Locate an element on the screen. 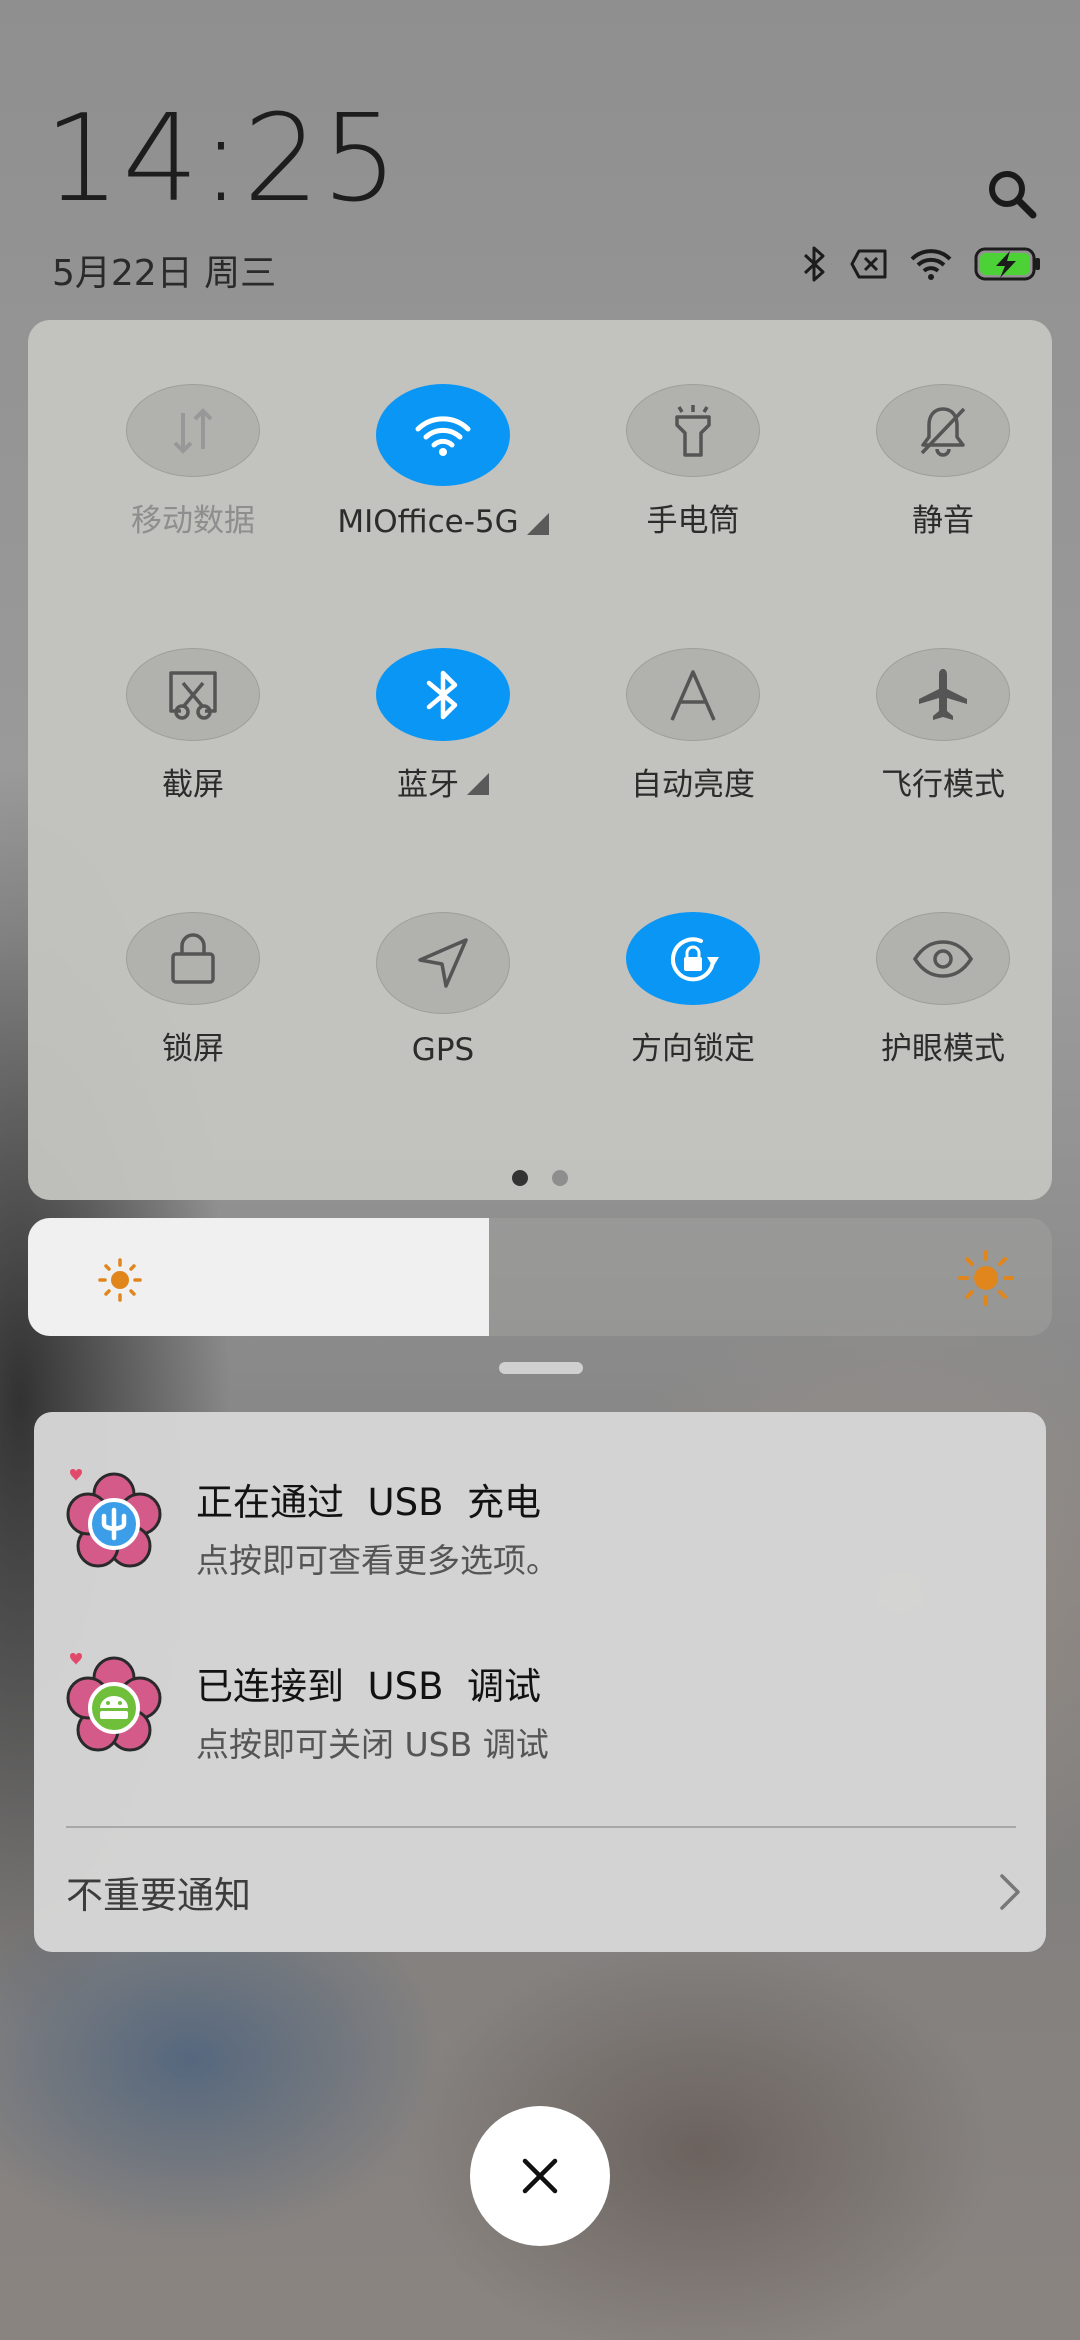  search-icon is located at coordinates (1013, 195).